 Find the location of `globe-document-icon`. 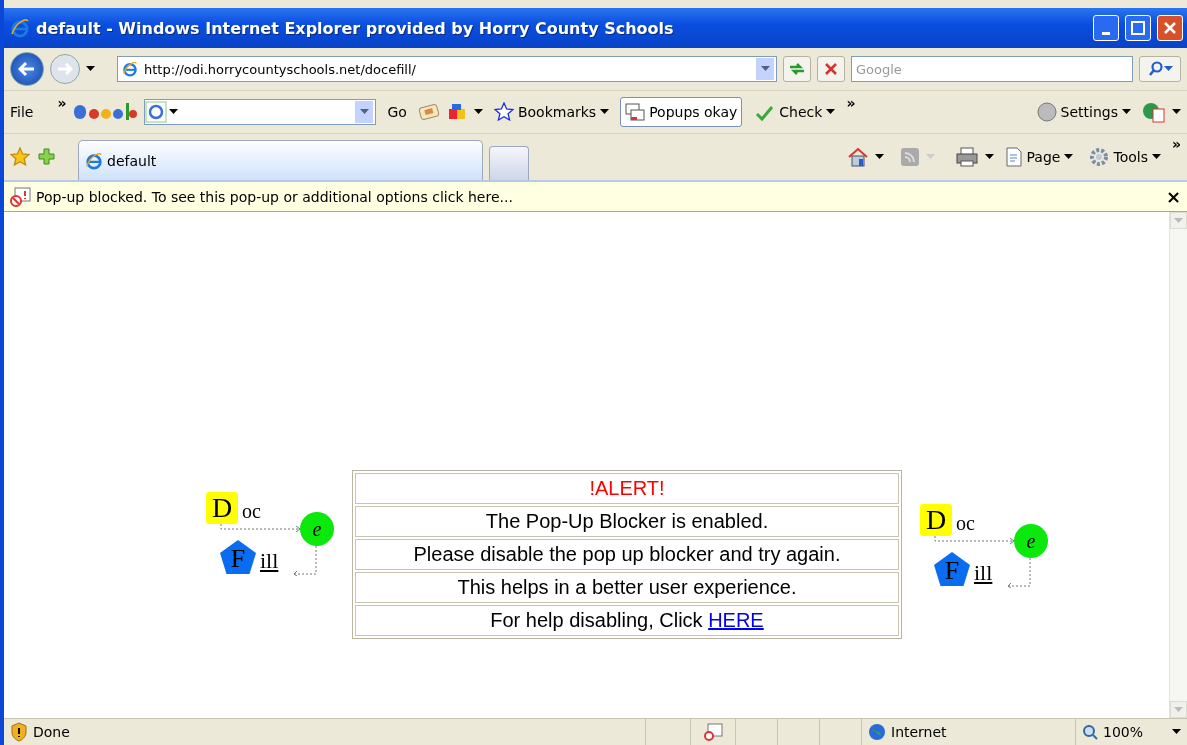

globe-document-icon is located at coordinates (1154, 112).